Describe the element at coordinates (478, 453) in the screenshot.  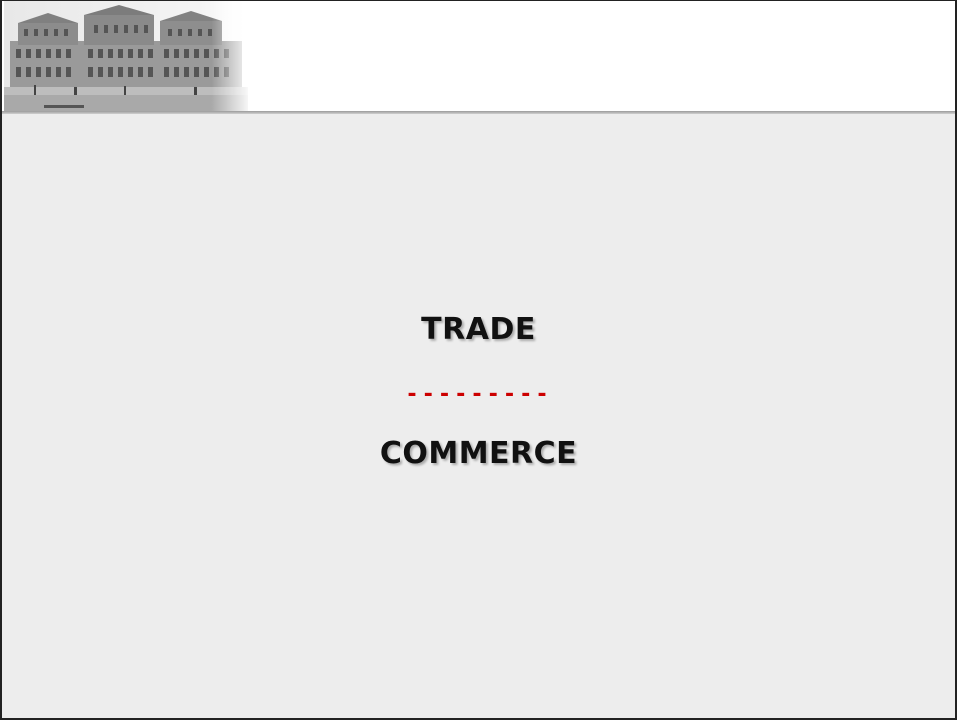
I see `title-line-commerce: COMMERCE` at that location.